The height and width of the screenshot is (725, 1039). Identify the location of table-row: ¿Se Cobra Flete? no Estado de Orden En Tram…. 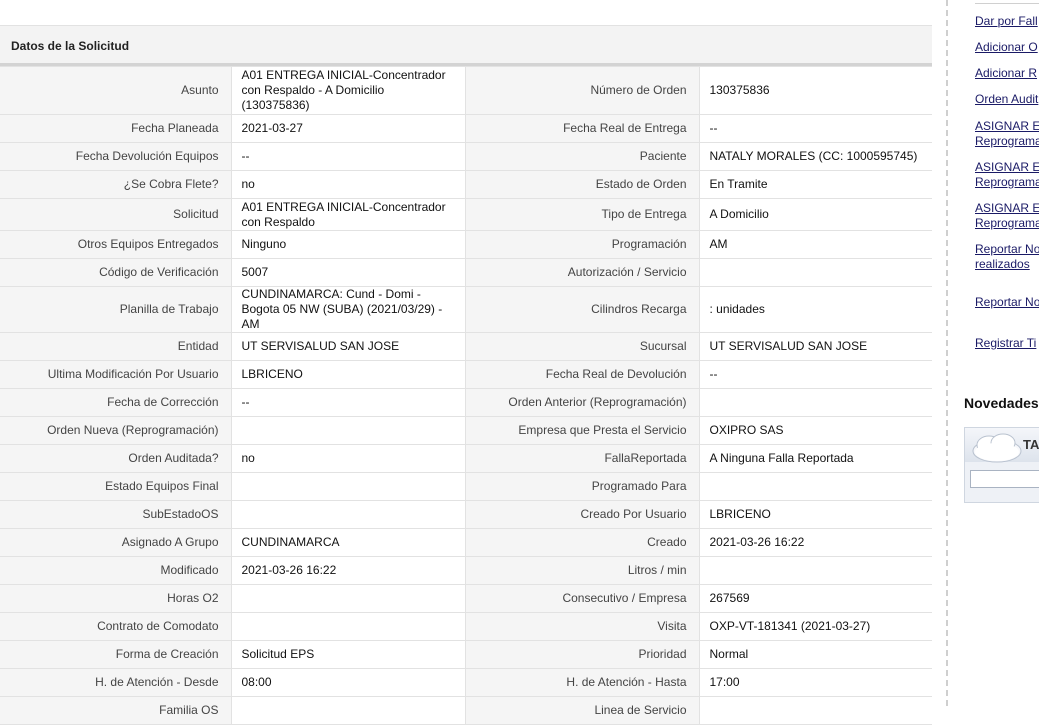
(466, 184).